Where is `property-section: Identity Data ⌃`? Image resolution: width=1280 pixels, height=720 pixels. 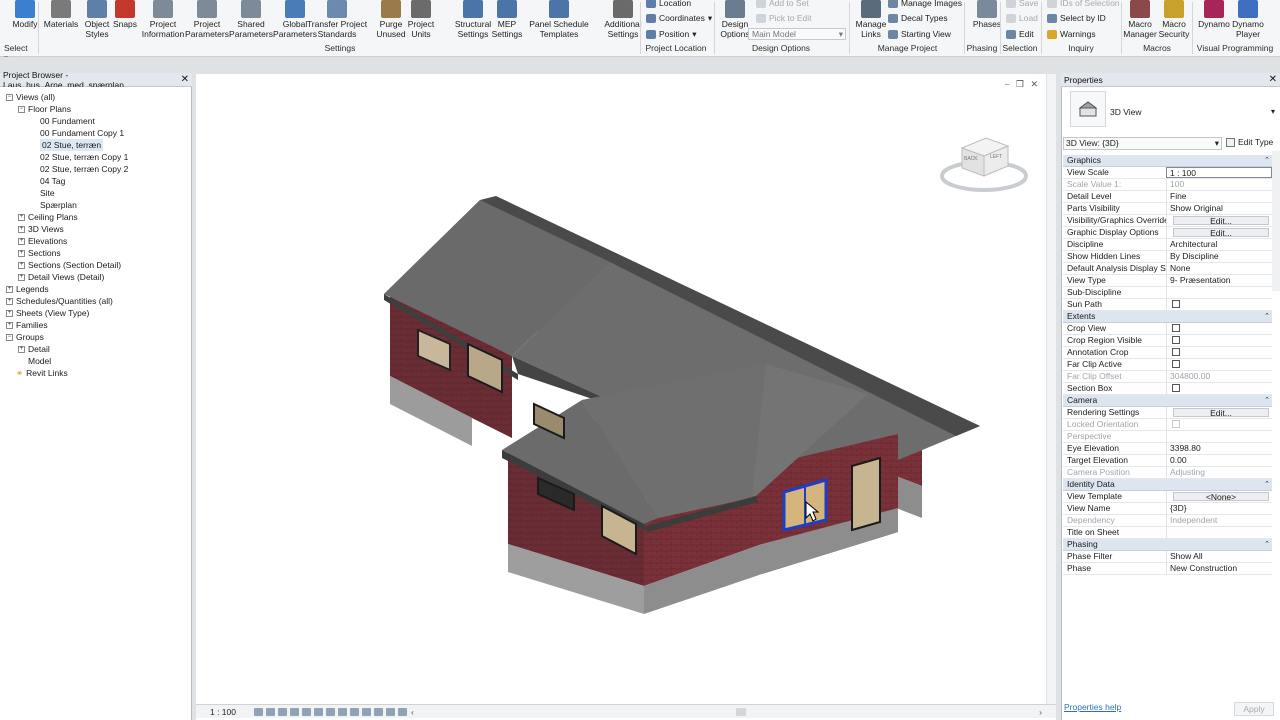
property-section: Identity Data ⌃ is located at coordinates (1167, 485).